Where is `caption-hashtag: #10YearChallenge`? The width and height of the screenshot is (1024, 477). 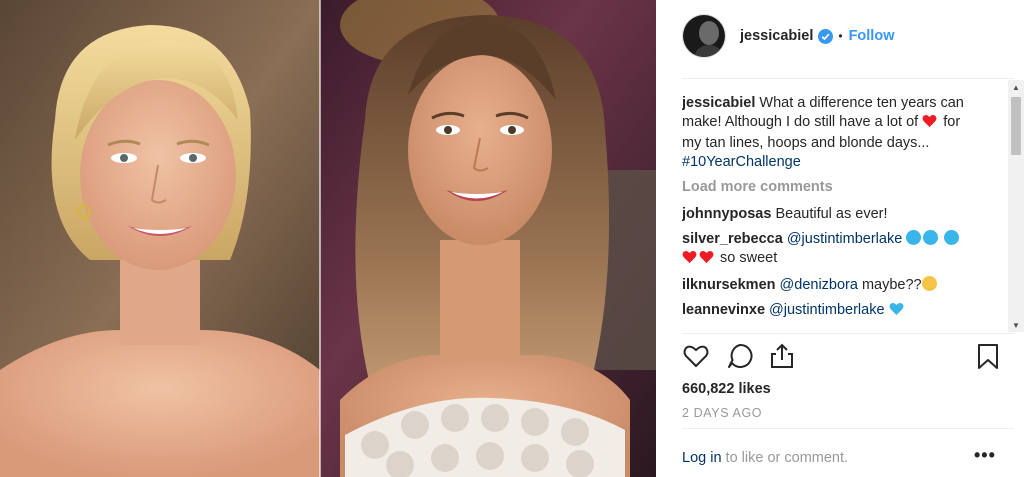
caption-hashtag: #10YearChallenge is located at coordinates (741, 162).